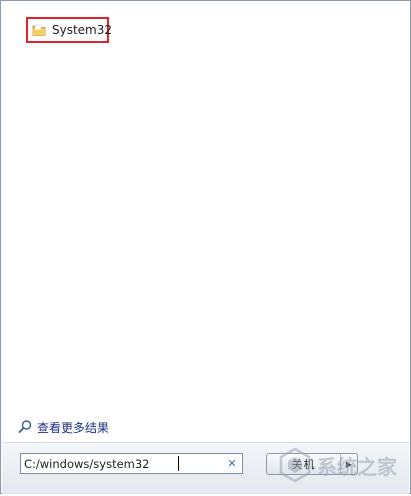 The width and height of the screenshot is (411, 496). Describe the element at coordinates (232, 463) in the screenshot. I see `close-icon: ✕` at that location.